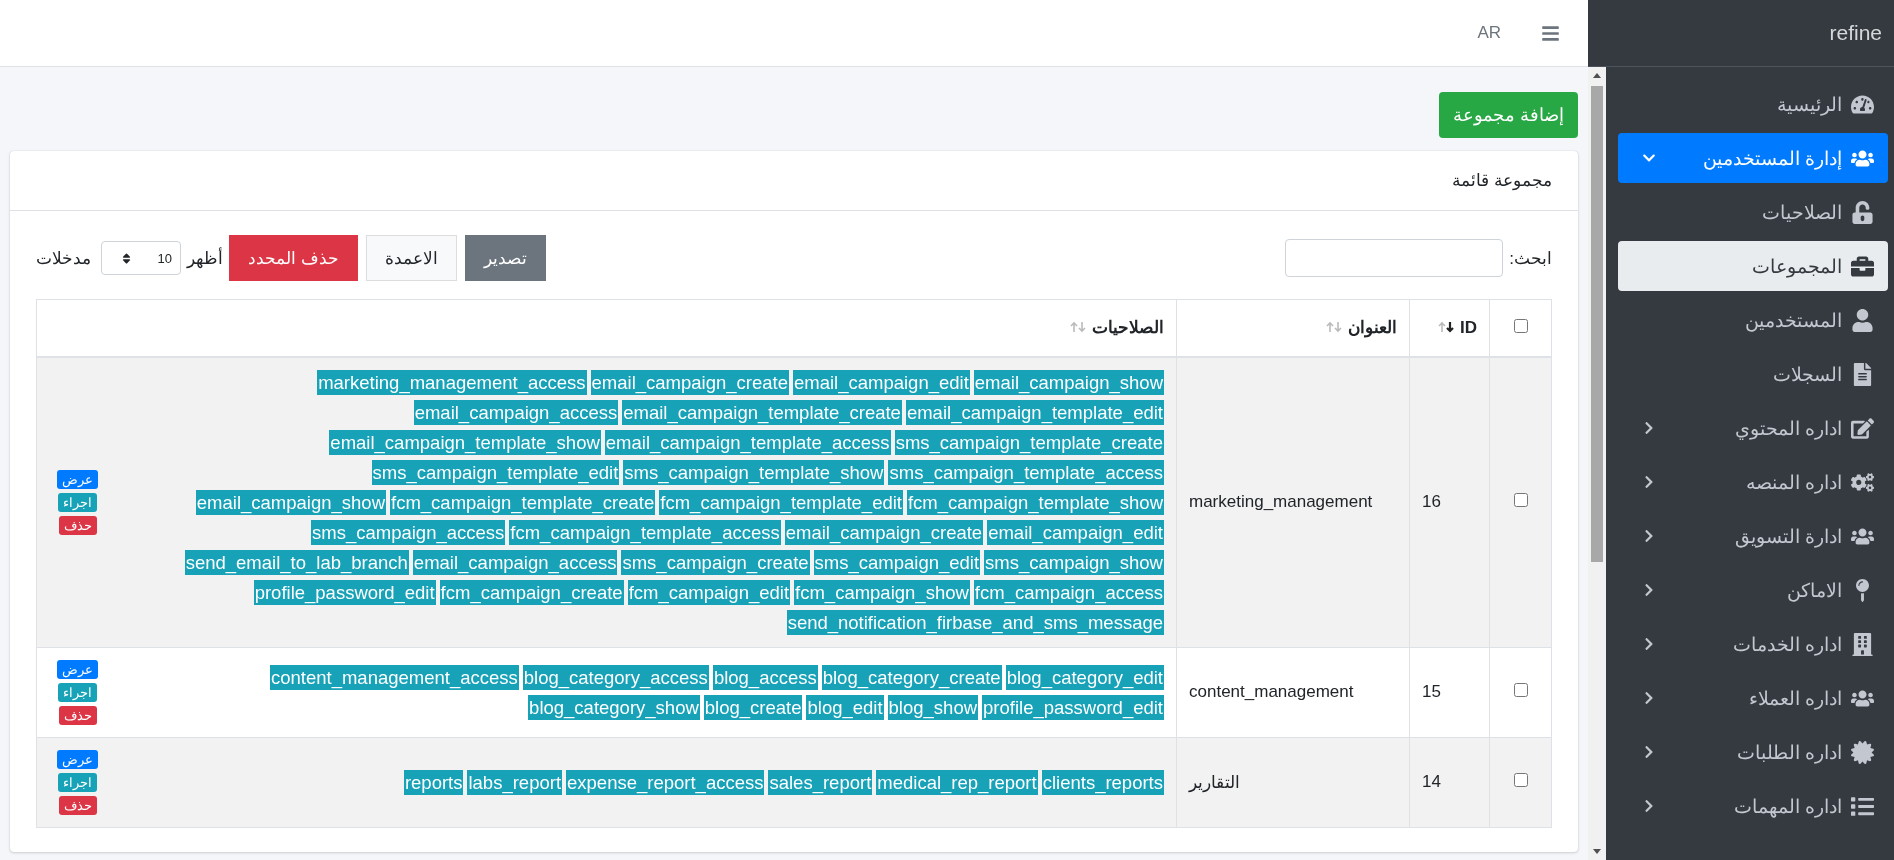 The image size is (1894, 860). What do you see at coordinates (709, 592) in the screenshot?
I see `permission-tag: fcm_campaign_edit` at bounding box center [709, 592].